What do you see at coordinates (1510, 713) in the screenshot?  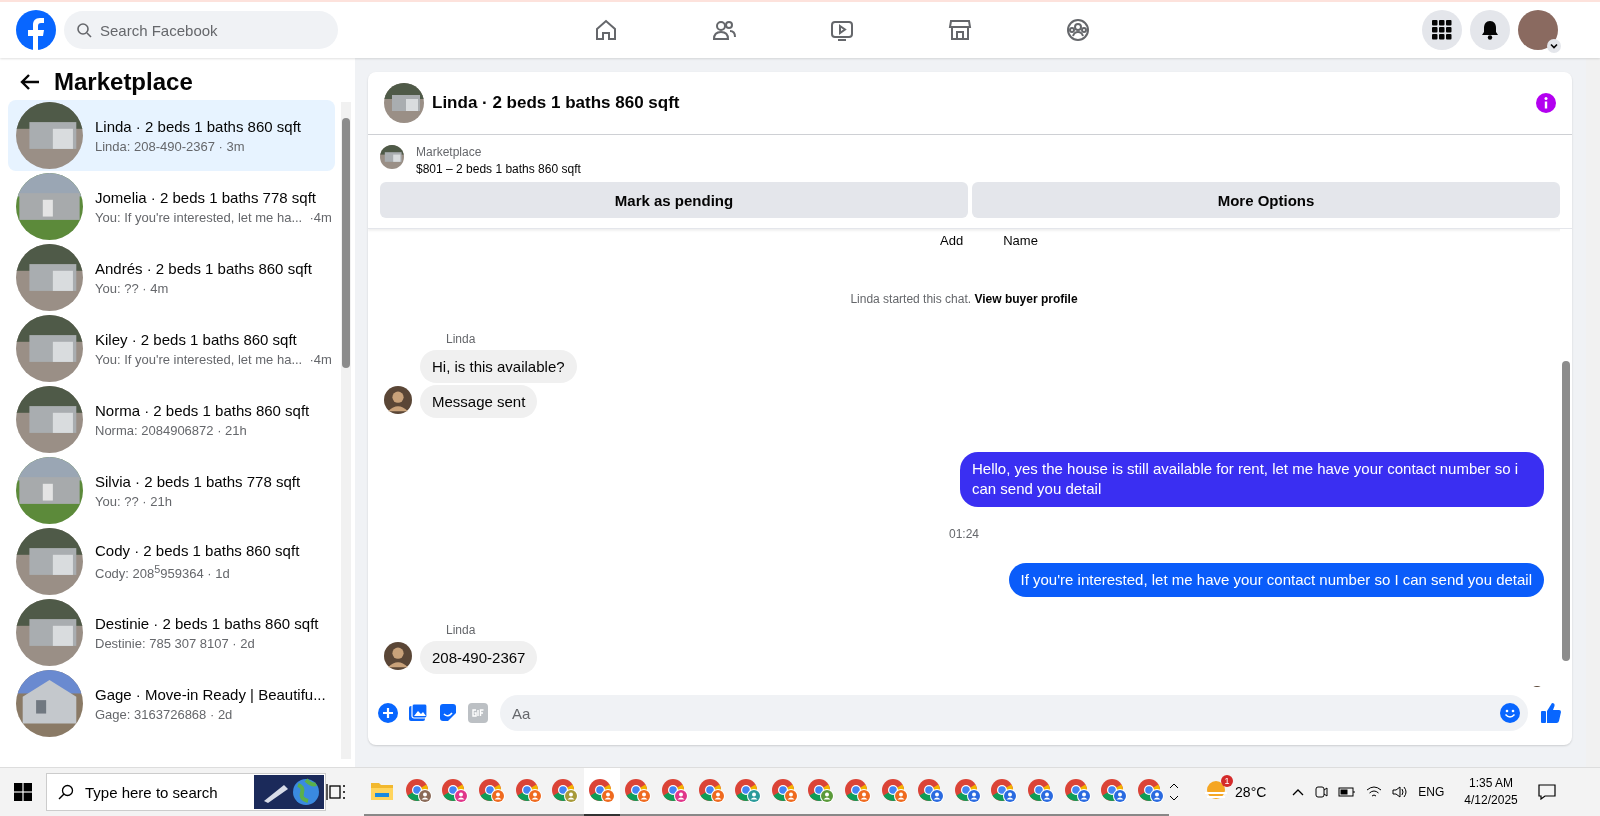 I see `emoji-icon` at bounding box center [1510, 713].